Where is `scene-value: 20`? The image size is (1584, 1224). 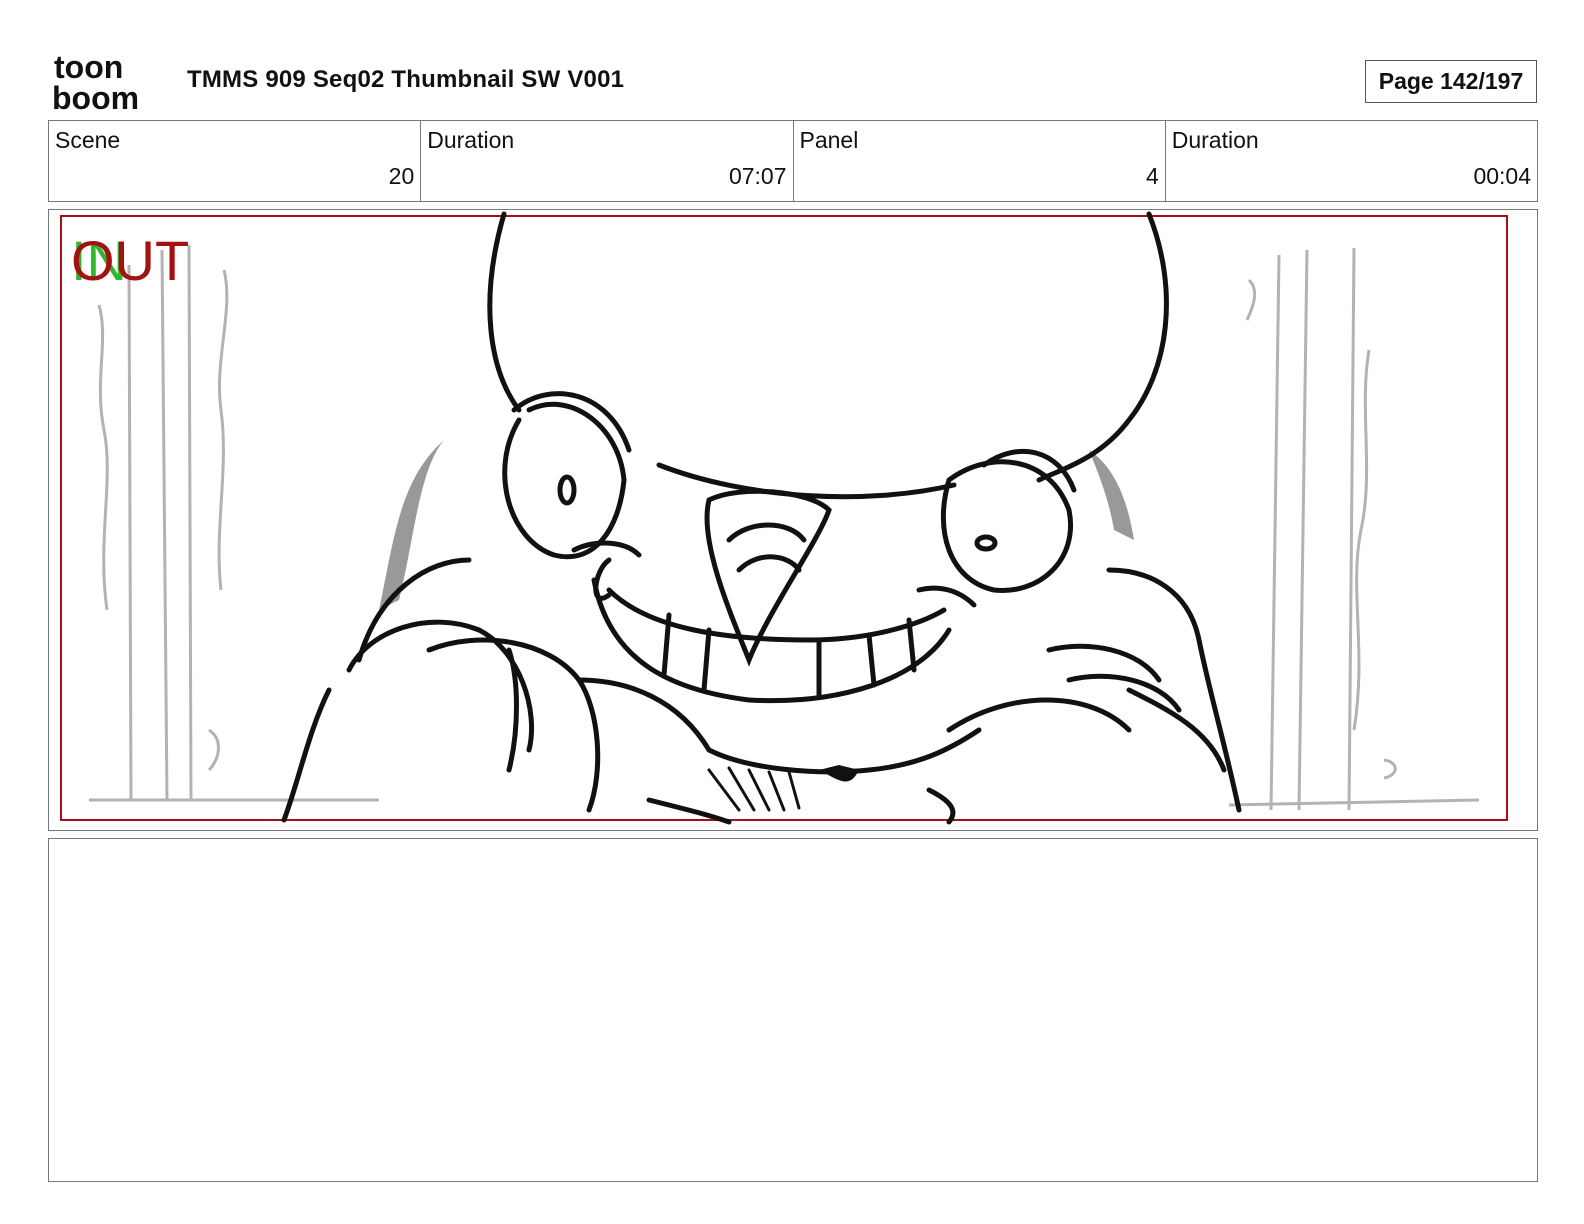 scene-value: 20 is located at coordinates (401, 176).